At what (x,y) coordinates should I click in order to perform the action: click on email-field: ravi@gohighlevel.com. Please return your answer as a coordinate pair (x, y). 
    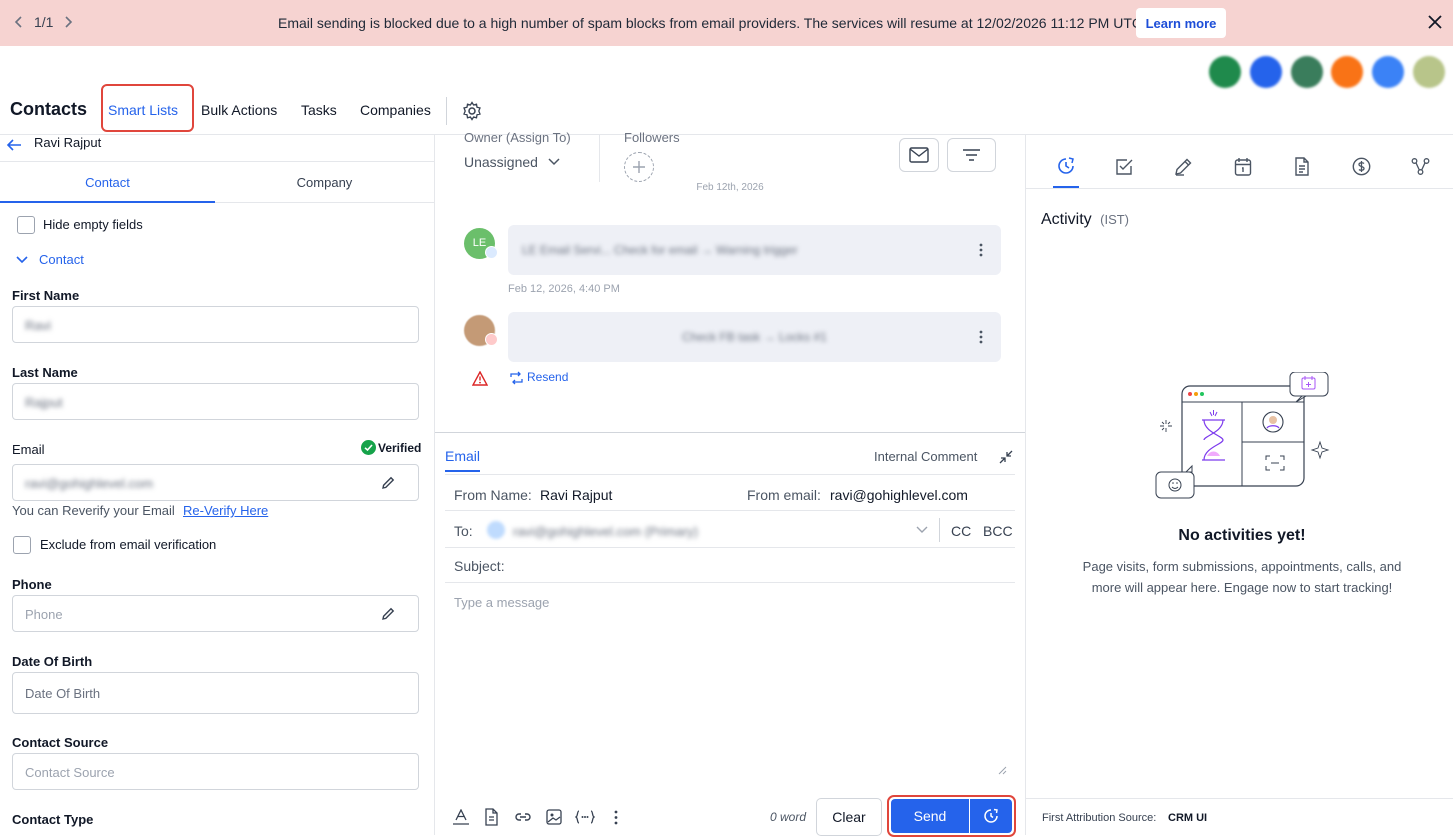
    Looking at the image, I should click on (215, 482).